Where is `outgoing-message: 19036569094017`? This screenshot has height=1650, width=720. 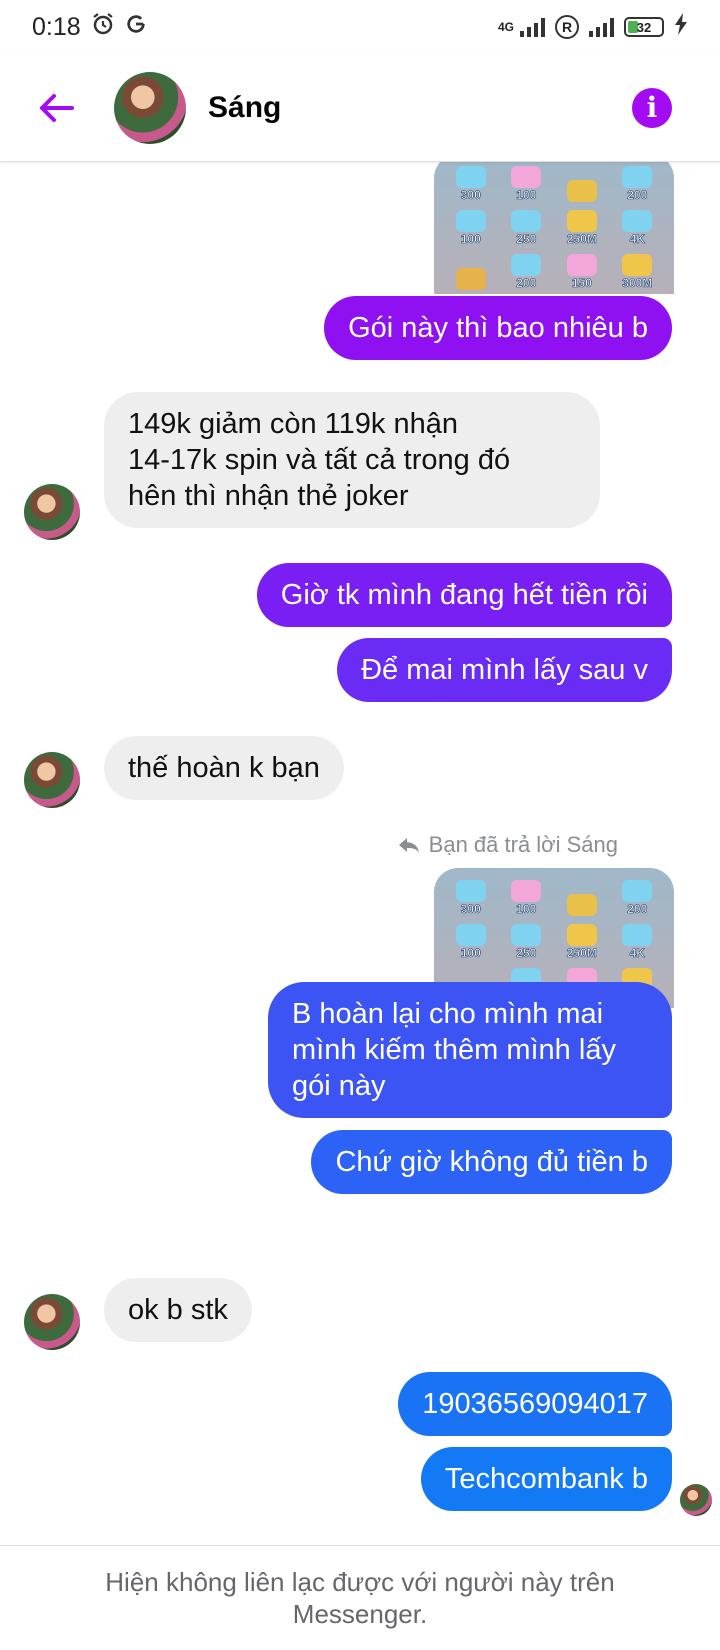 outgoing-message: 19036569094017 is located at coordinates (535, 1404).